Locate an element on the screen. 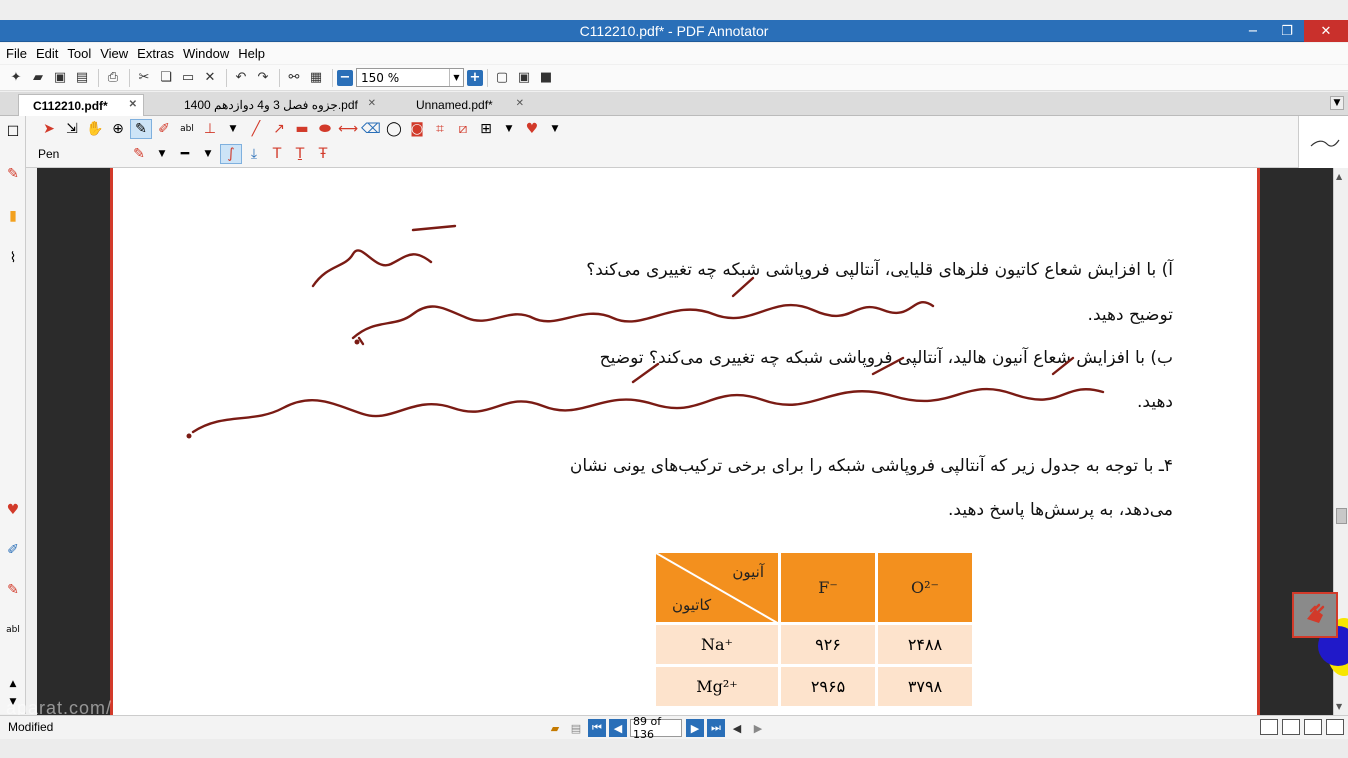 Image resolution: width=1348 pixels, height=758 pixels. text-tool-icon: abl is located at coordinates (187, 129).